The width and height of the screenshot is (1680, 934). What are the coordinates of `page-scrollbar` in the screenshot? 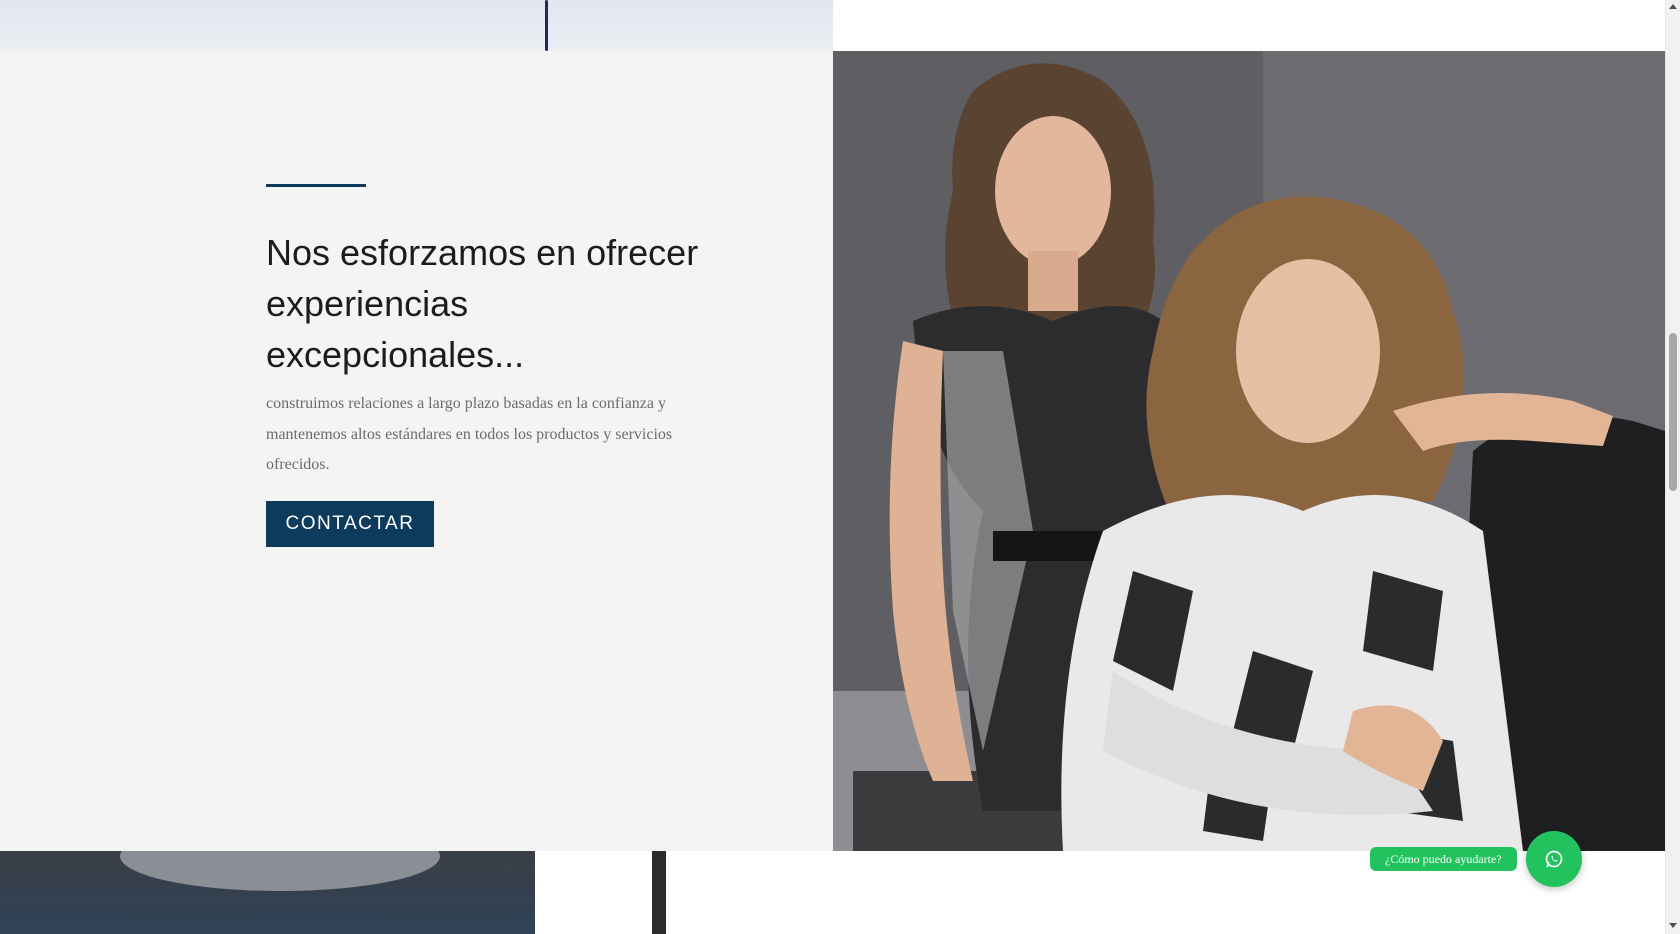 It's located at (1672, 467).